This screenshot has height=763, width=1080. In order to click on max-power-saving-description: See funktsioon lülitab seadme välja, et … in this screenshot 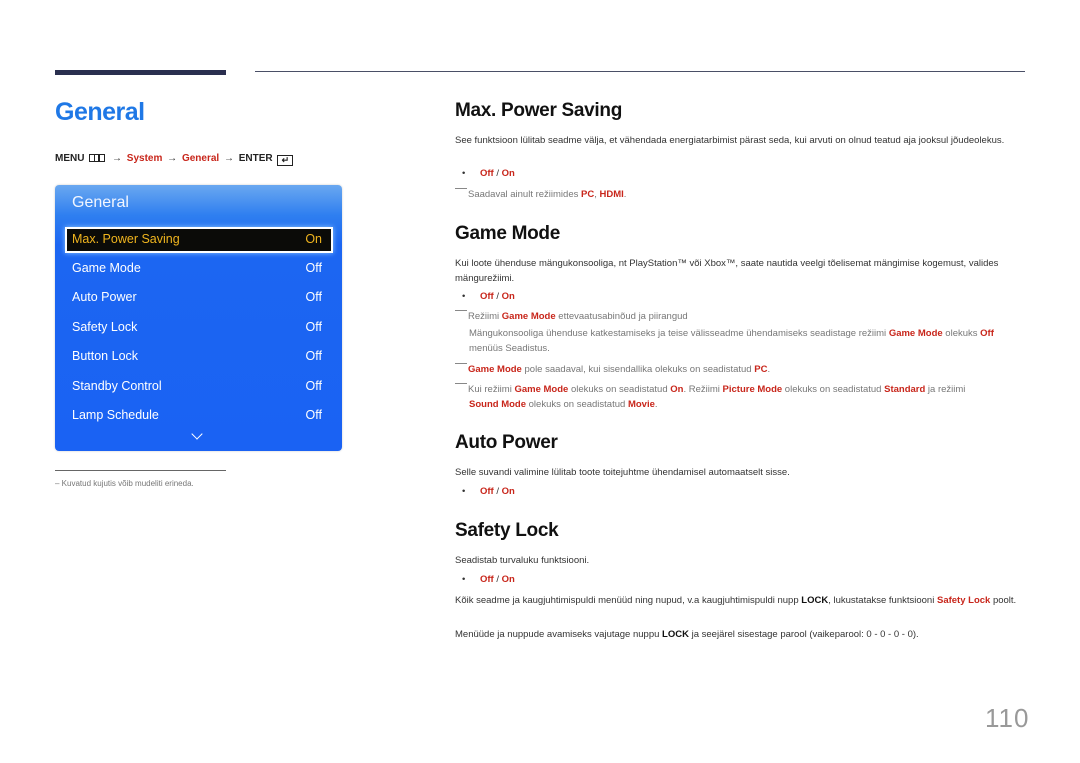, I will do `click(730, 140)`.